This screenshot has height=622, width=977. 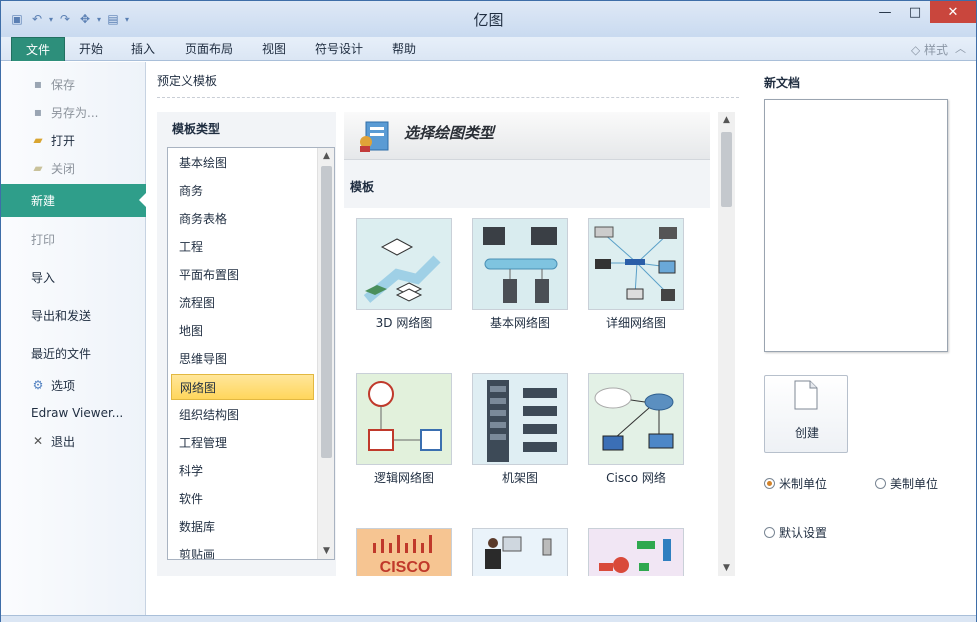 I want to click on gallery-scrollbar: ▲ ▼, so click(x=726, y=344).